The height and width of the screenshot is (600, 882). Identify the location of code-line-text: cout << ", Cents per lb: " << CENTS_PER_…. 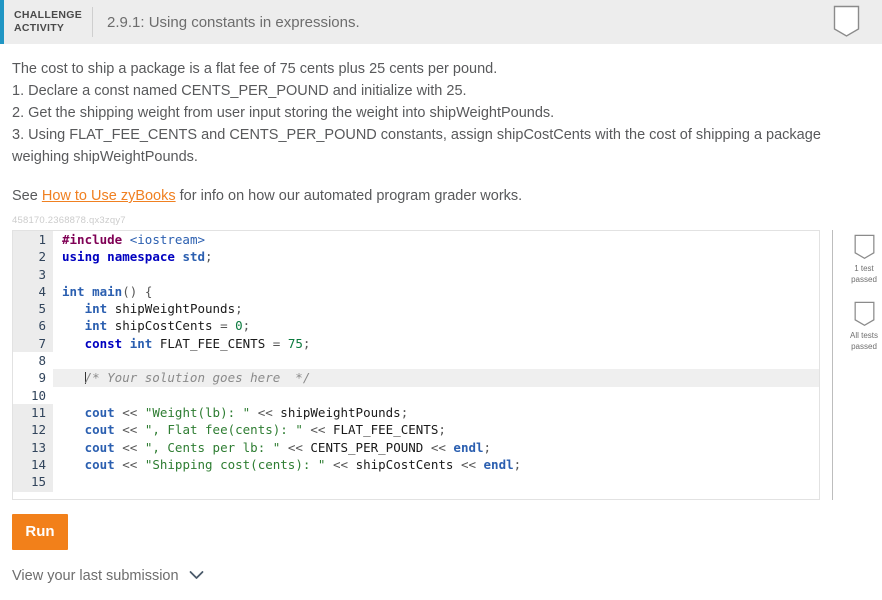
(436, 447).